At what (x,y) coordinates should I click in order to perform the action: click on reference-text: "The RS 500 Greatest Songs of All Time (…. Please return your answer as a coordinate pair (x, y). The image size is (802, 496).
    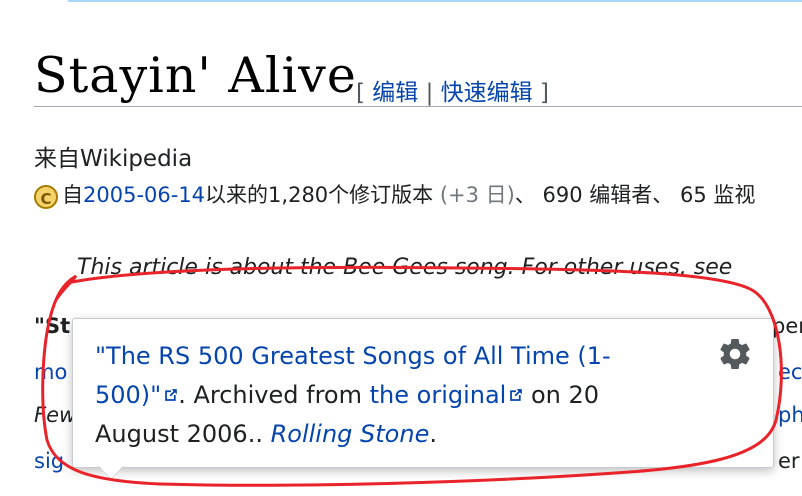
    Looking at the image, I should click on (353, 395).